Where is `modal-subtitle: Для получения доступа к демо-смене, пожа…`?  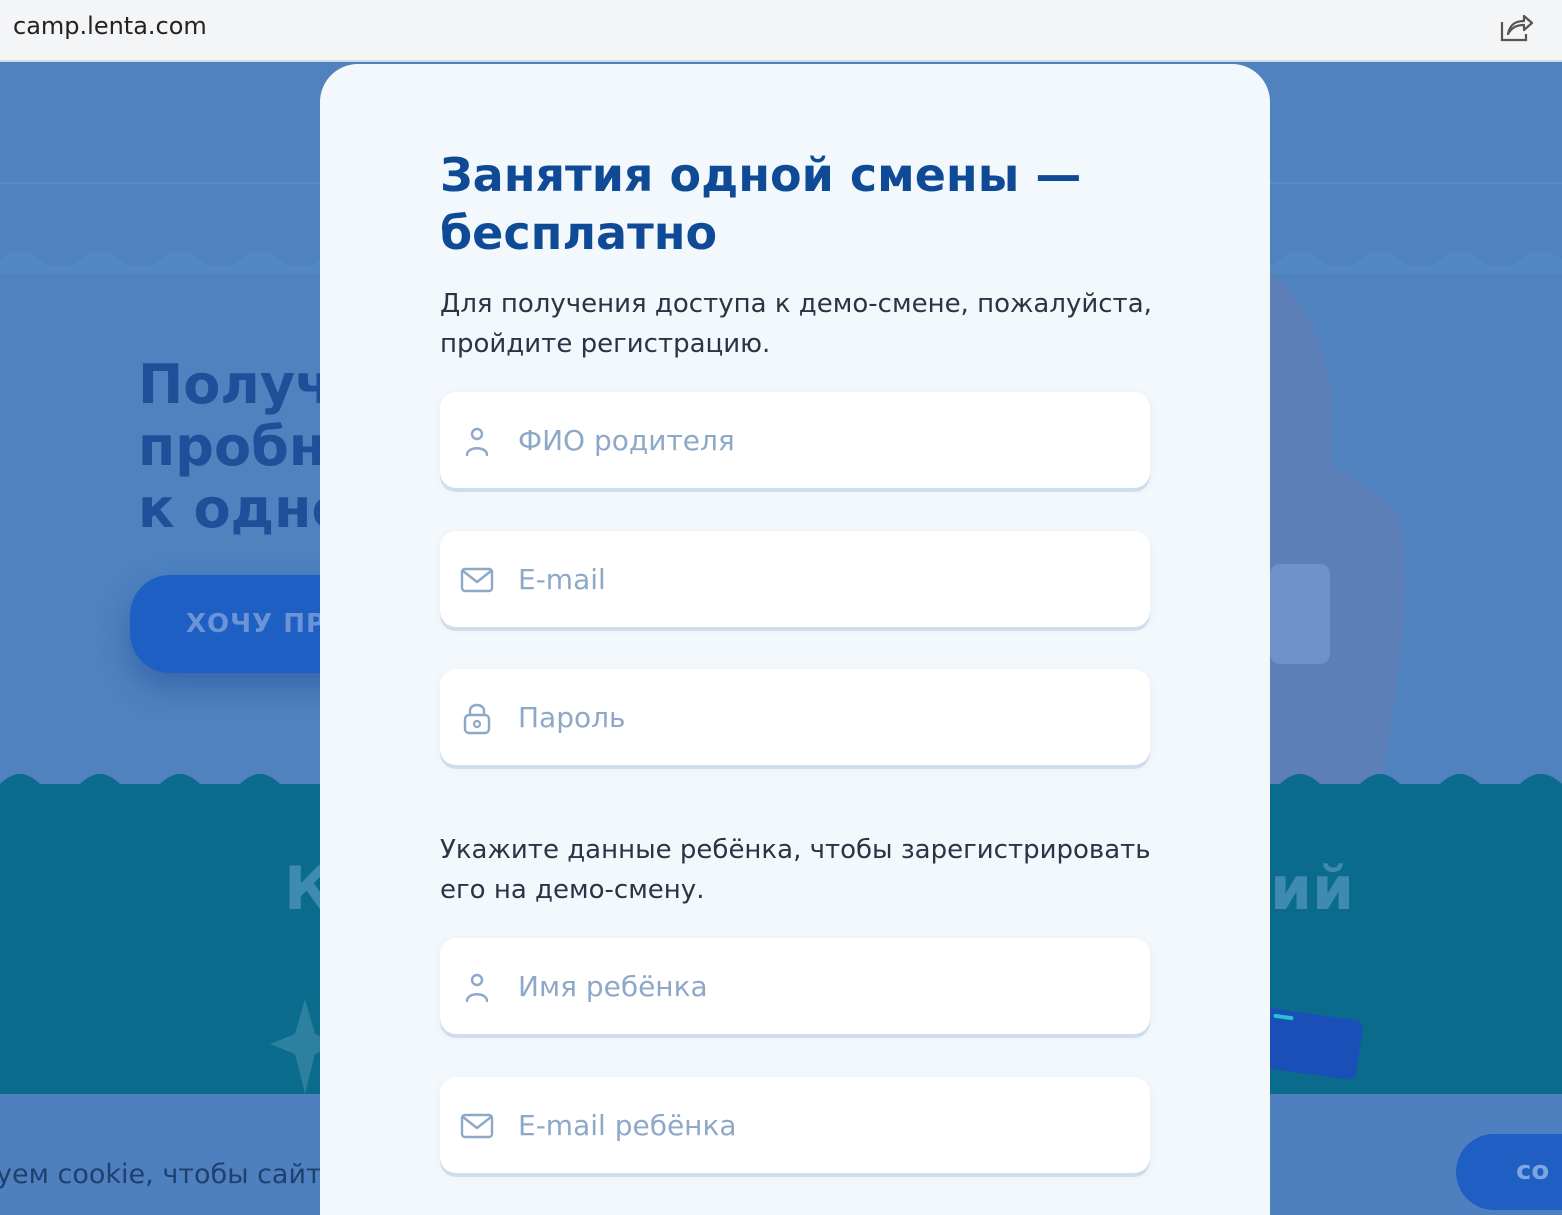 modal-subtitle: Для получения доступа к демо-смене, пожа… is located at coordinates (796, 324).